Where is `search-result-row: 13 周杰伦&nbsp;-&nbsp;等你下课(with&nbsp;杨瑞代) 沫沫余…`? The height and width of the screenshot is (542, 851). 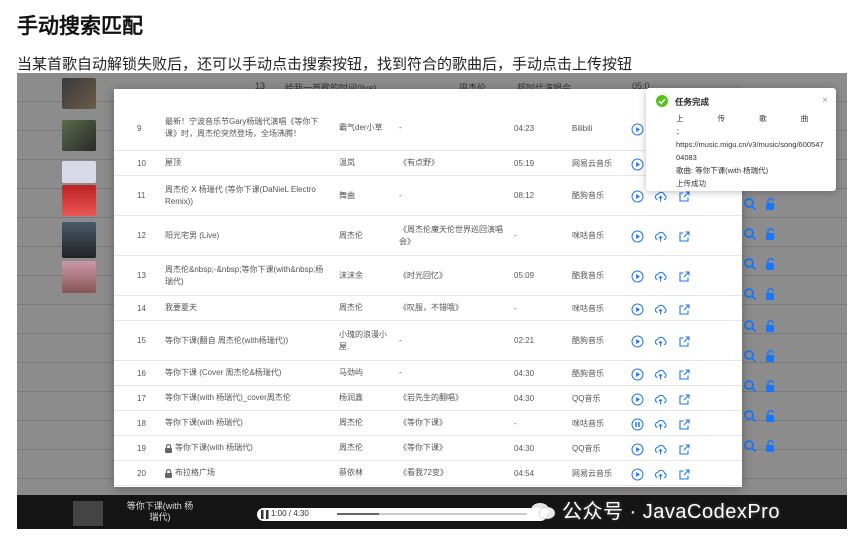
search-result-row: 13 周杰伦&nbsp;-&nbsp;等你下课(with&nbsp;杨瑞代) 沫沫余… is located at coordinates (428, 276).